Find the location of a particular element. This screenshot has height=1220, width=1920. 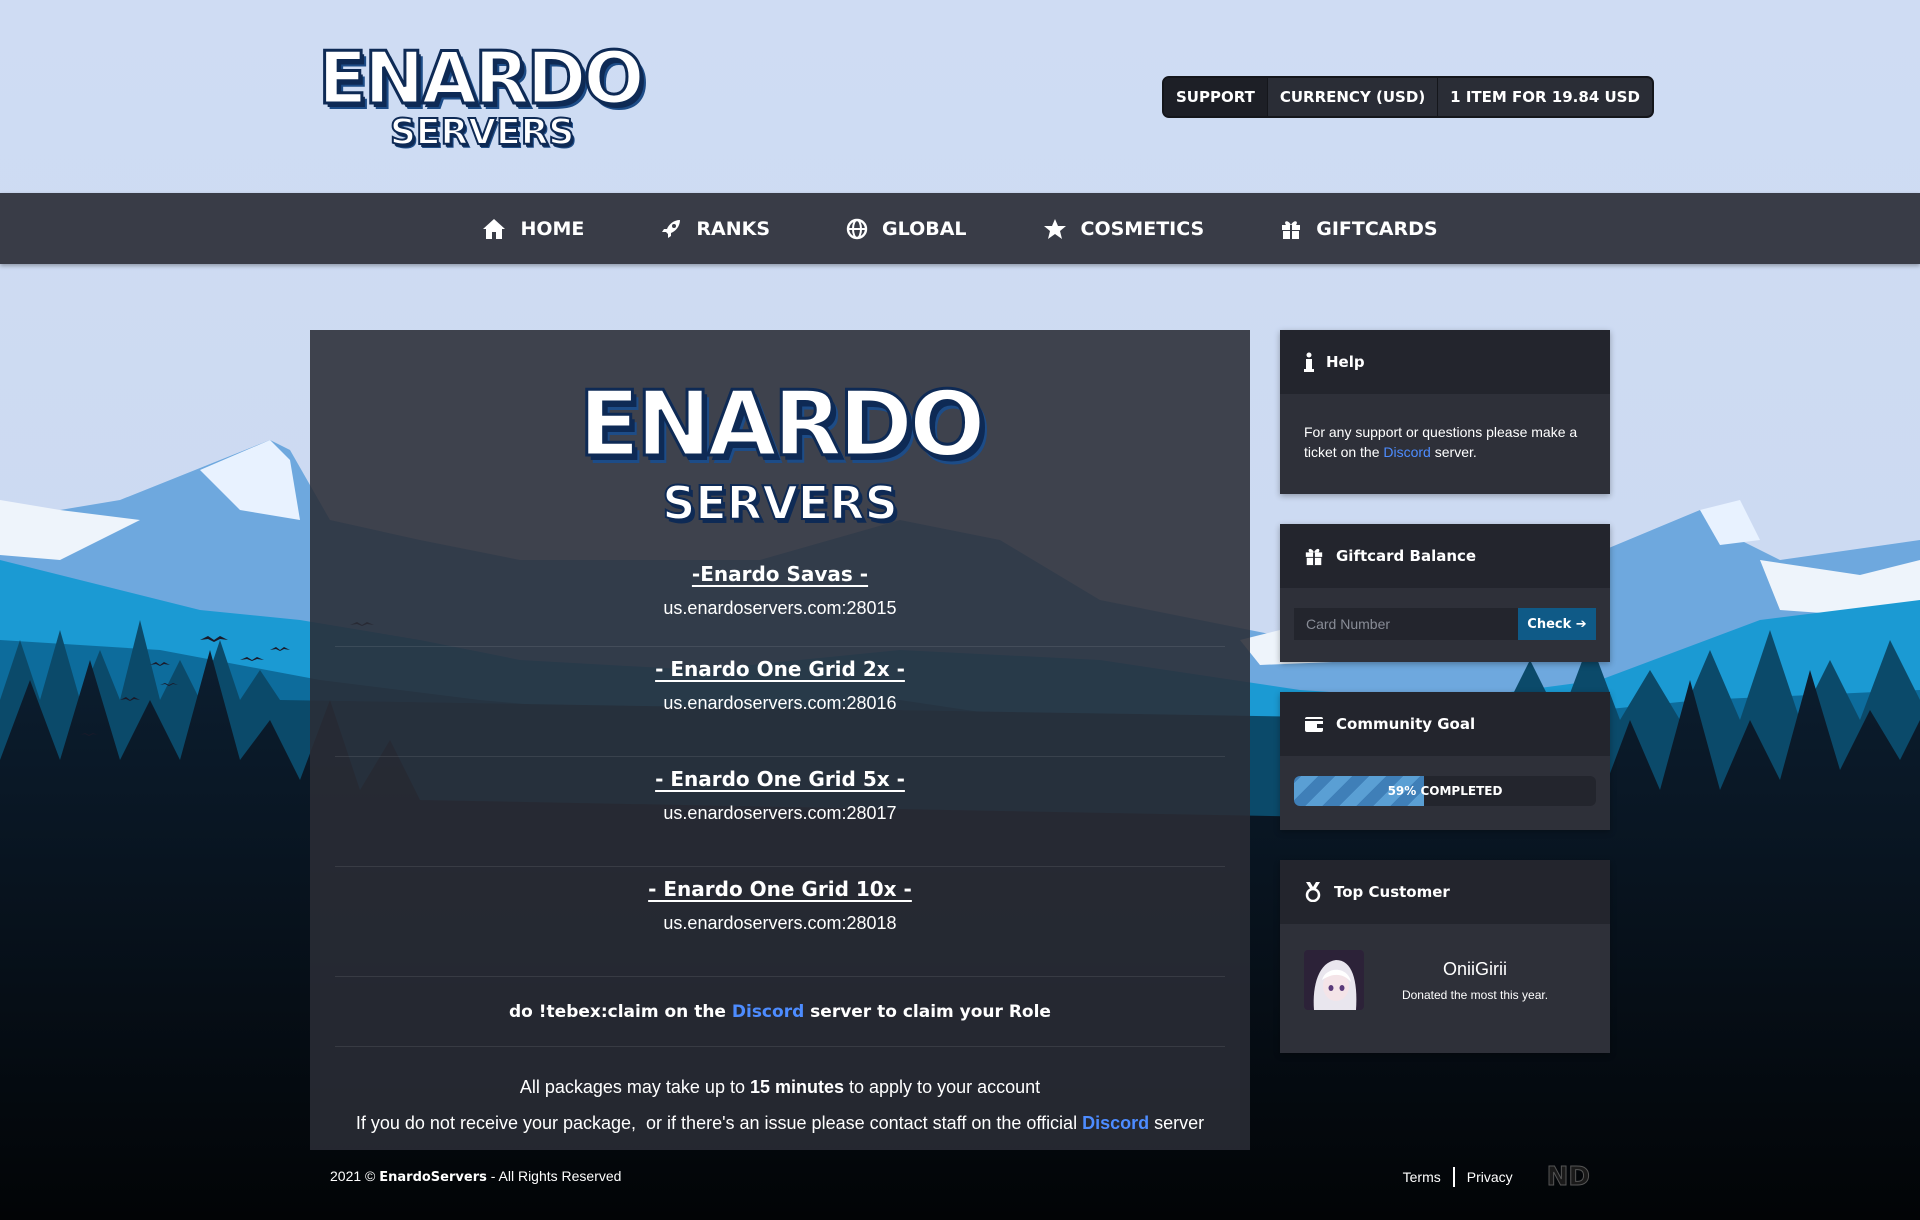

main-logo: ENARDO SERVERS is located at coordinates (780, 466).